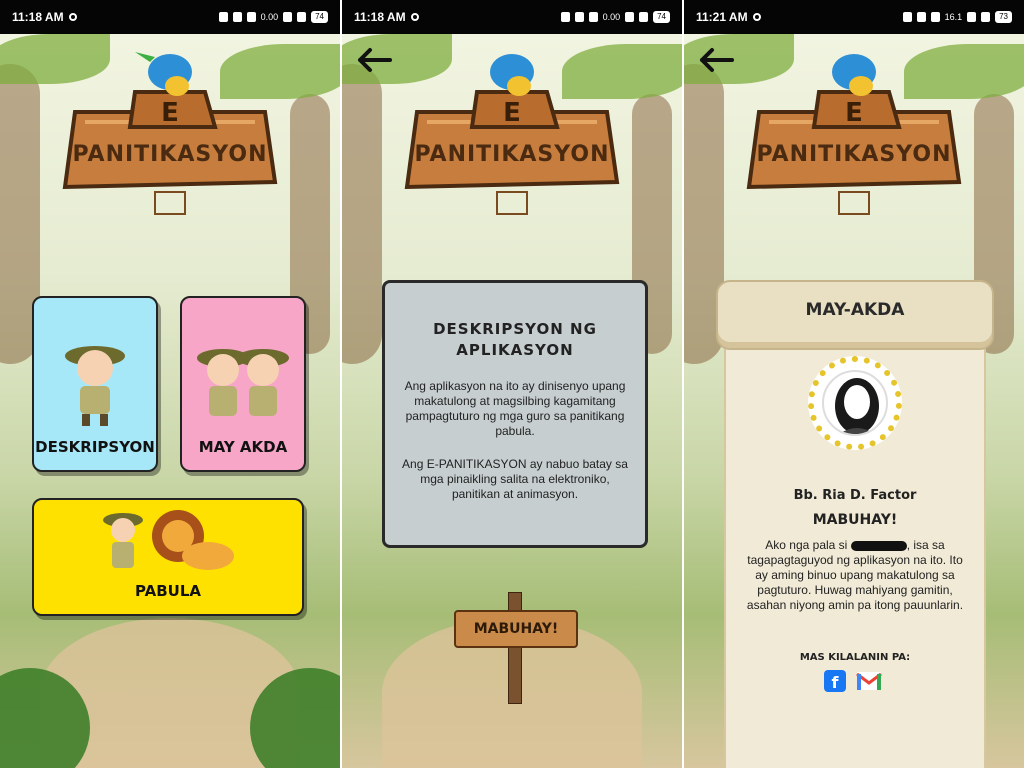  I want to click on deskripsyon-card: DESKRIPSYON, so click(95, 384).